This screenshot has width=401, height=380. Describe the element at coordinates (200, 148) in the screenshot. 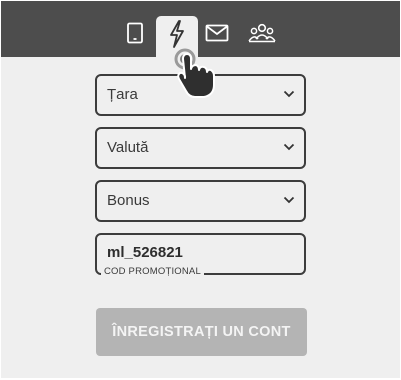

I see `currency-select: Valută` at that location.